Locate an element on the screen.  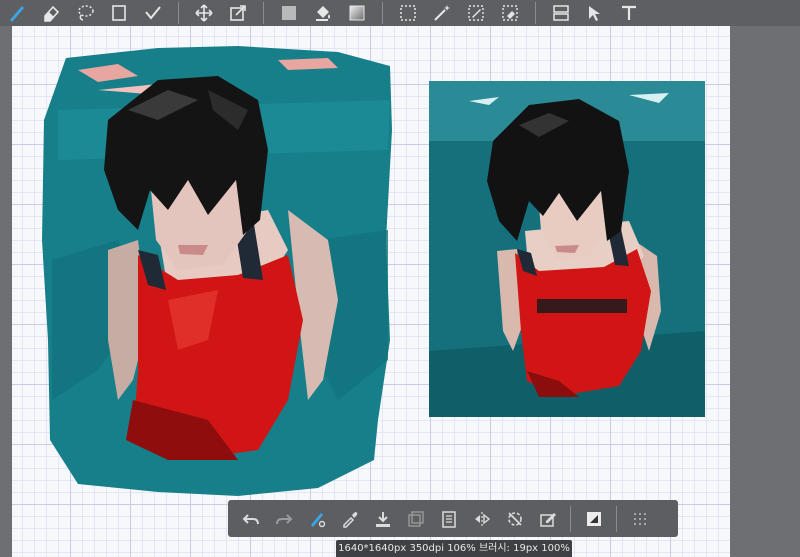
status-bar: 1640*1640px 350dpi 106% 브러시: 19px 100% is located at coordinates (454, 548).